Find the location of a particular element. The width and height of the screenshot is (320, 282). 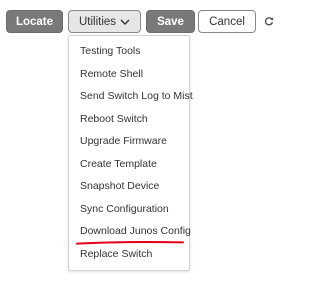

menu-item-upgrade-firmware: Upgrade Firmware is located at coordinates (123, 141).